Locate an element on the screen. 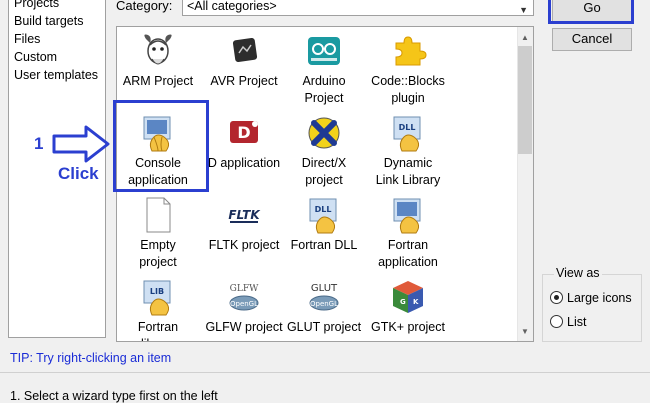  wizard-dynamic-link-library: DLL Dynamic Link Library is located at coordinates (408, 151).